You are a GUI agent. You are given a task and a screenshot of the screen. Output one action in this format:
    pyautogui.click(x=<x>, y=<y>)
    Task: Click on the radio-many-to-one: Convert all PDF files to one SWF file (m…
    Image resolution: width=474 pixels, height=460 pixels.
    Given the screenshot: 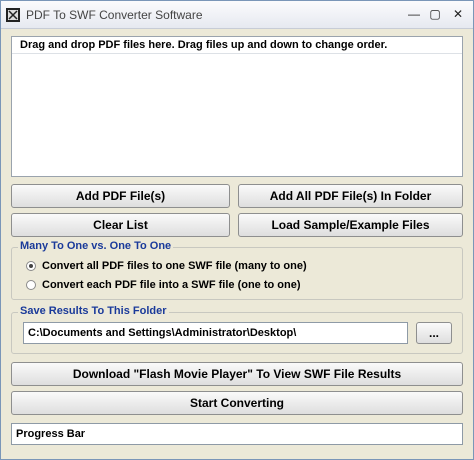 What is the action you would take?
    pyautogui.click(x=166, y=266)
    